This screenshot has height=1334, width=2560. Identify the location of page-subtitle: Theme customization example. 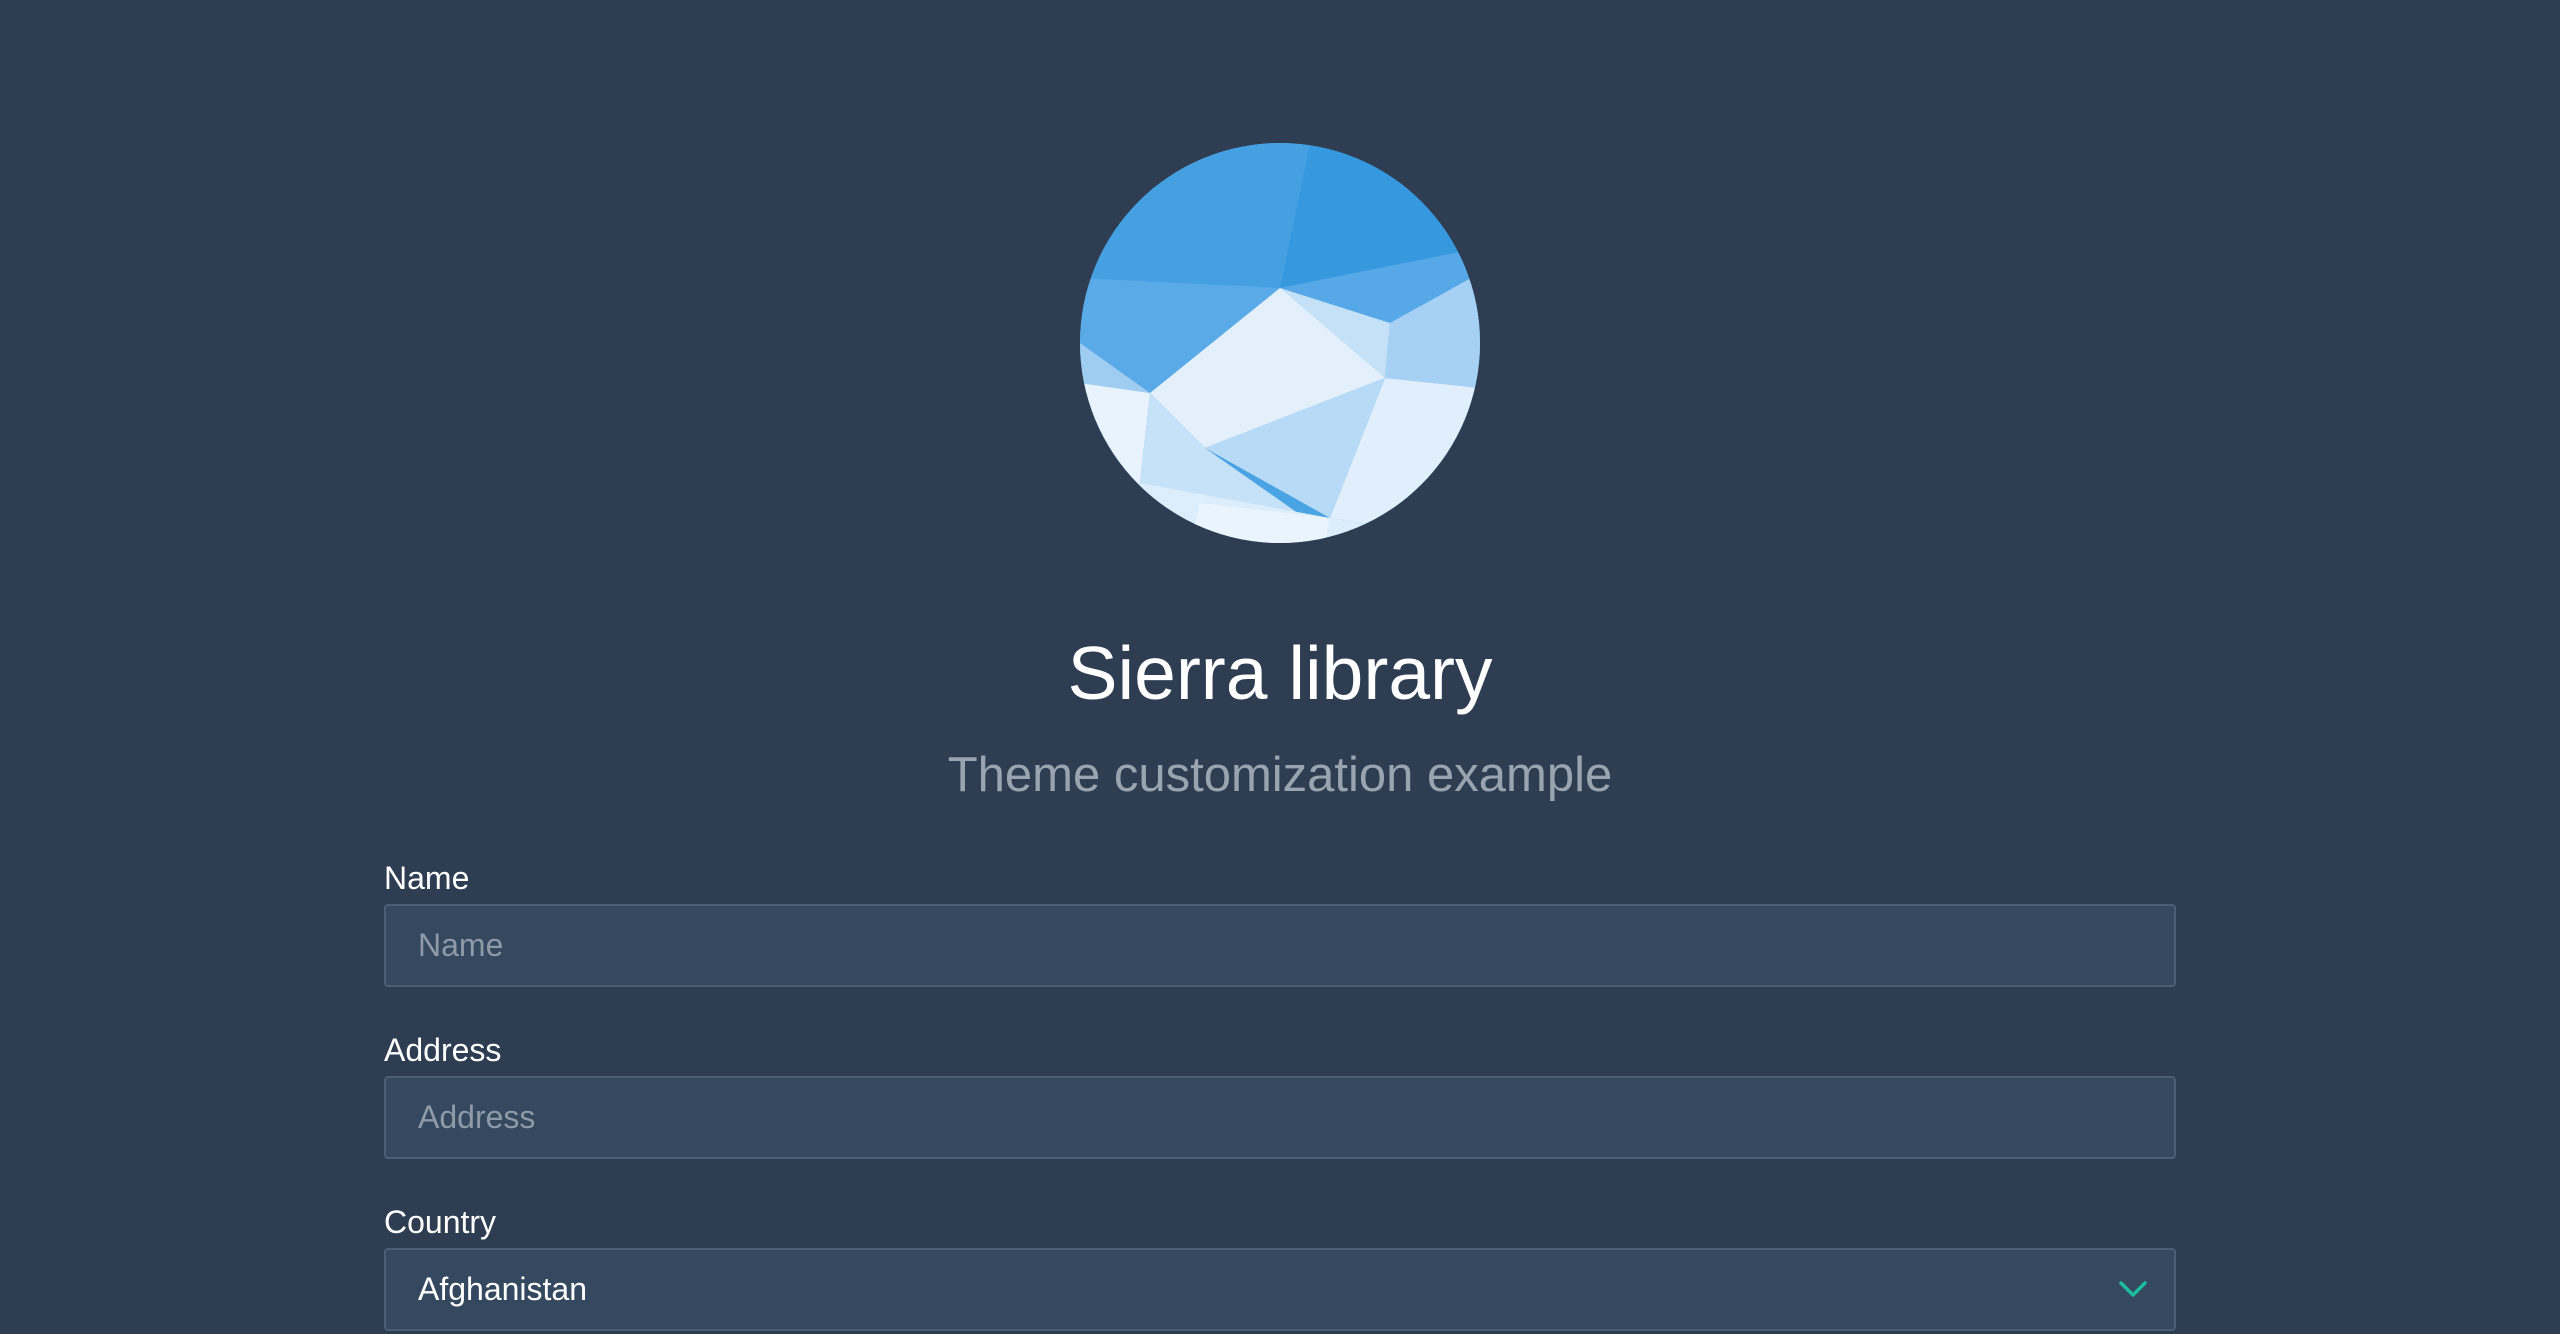
(1280, 775).